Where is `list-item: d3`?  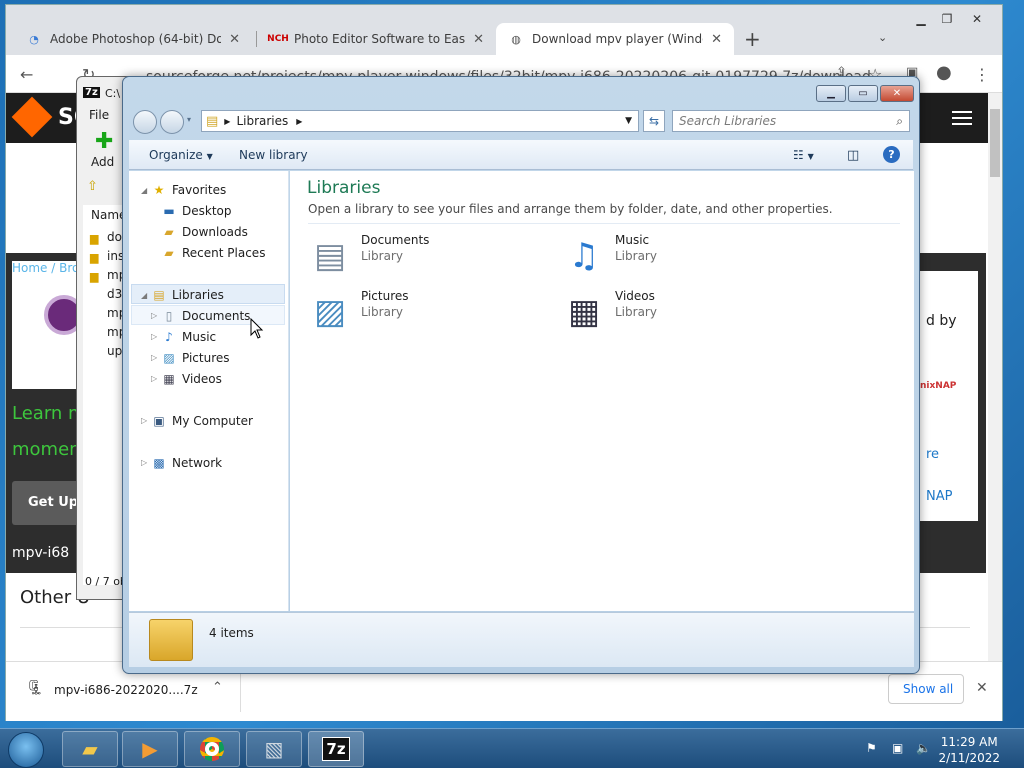
list-item: d3 is located at coordinates (114, 294).